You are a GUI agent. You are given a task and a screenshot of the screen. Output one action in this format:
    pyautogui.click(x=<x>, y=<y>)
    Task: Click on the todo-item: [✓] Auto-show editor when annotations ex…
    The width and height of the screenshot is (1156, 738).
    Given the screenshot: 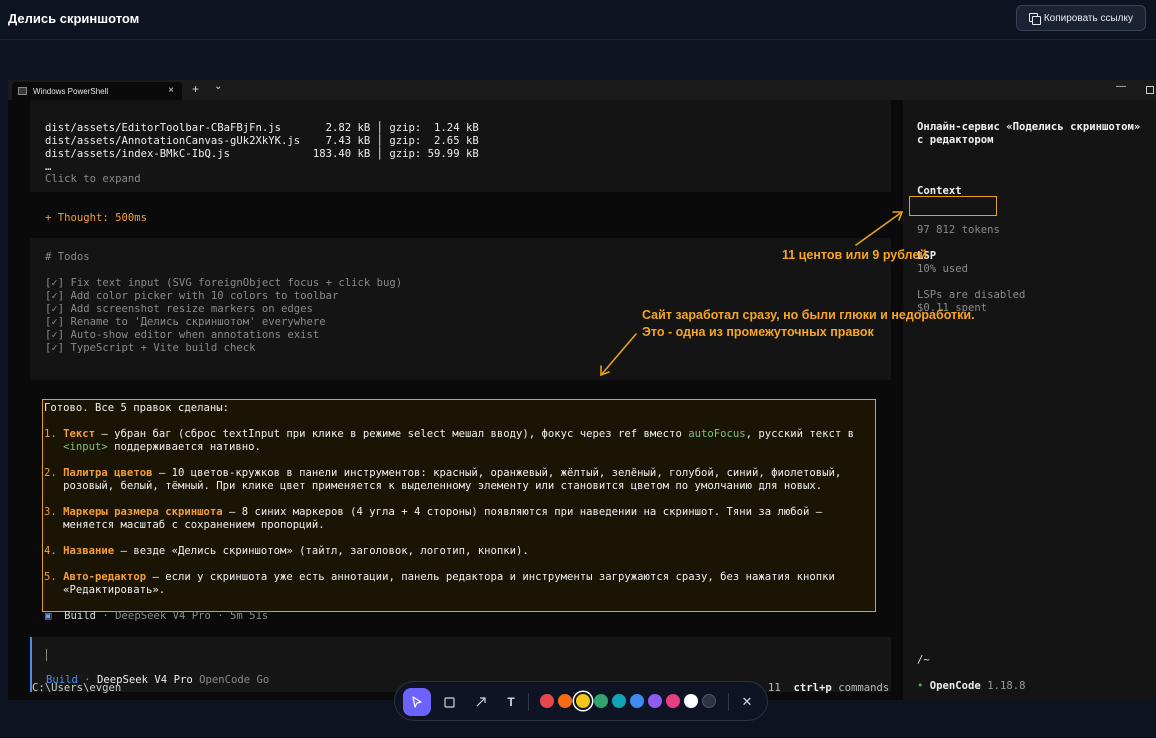 What is the action you would take?
    pyautogui.click(x=182, y=335)
    